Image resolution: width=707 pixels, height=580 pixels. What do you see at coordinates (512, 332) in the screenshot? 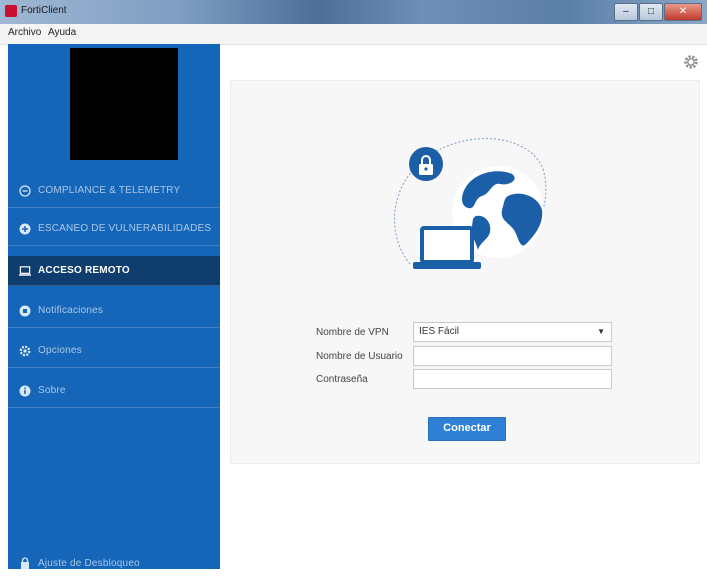
I see `vpn-name-select: IES Fácil ▼` at bounding box center [512, 332].